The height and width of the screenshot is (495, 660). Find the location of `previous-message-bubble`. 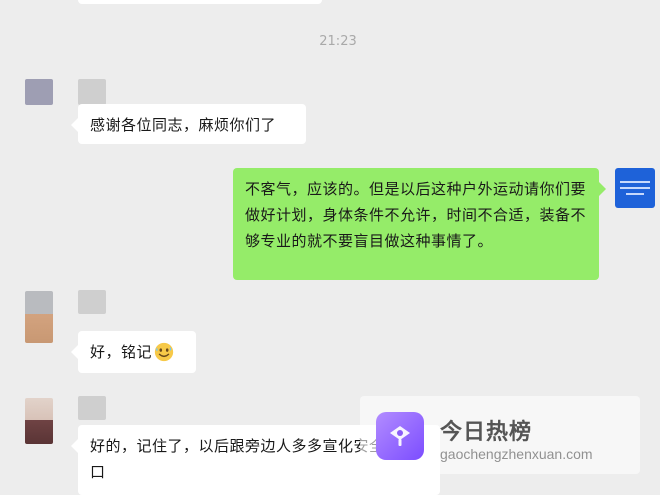

previous-message-bubble is located at coordinates (200, 2).